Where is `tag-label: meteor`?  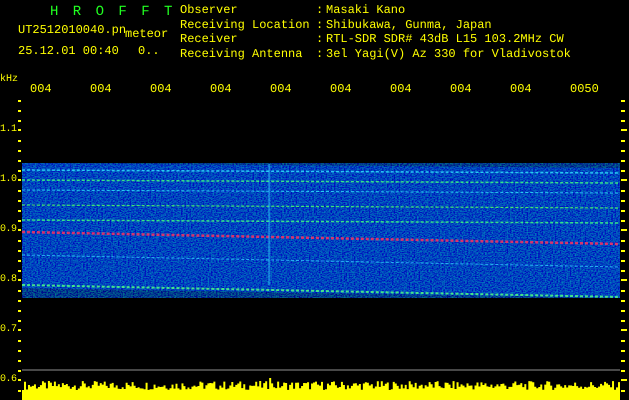 tag-label: meteor is located at coordinates (146, 34).